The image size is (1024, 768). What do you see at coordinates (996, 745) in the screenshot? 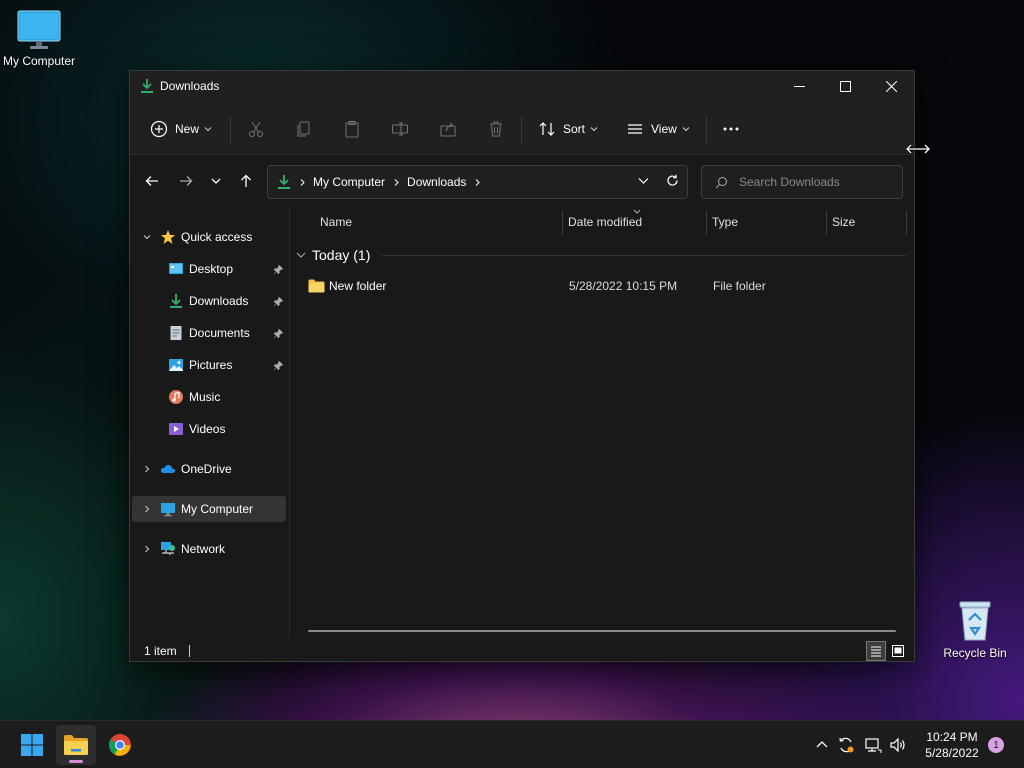
I see `notification-badge: 1` at bounding box center [996, 745].